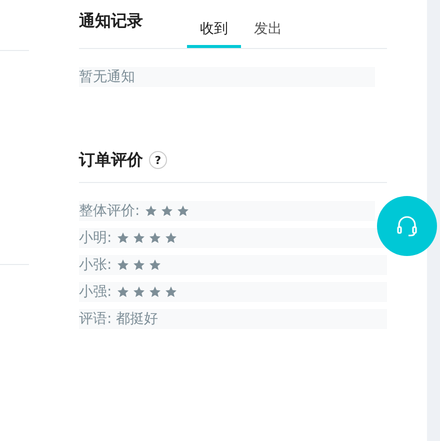 Image resolution: width=440 pixels, height=441 pixels. I want to click on rating-label: 小强:, so click(95, 292).